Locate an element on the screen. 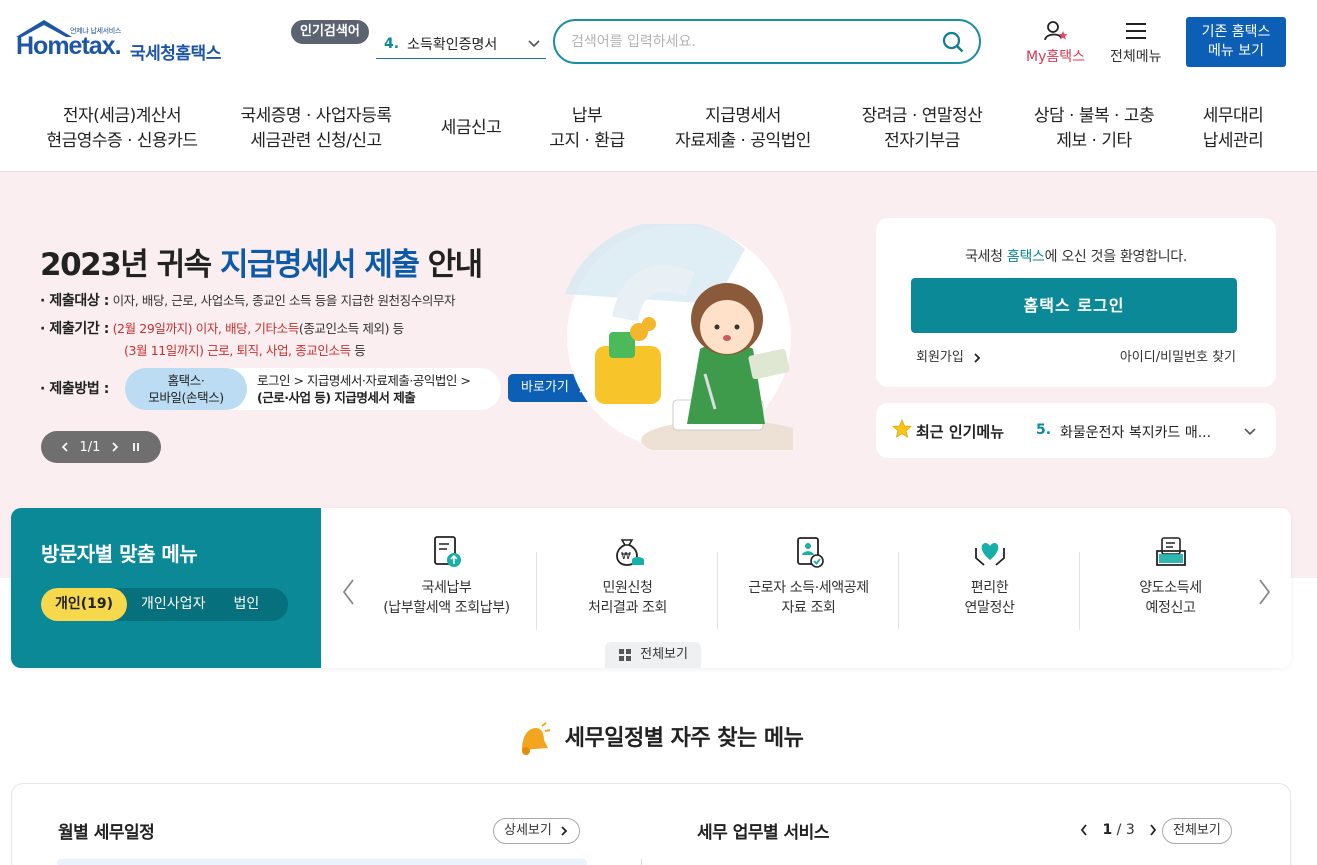 The image size is (1317, 865). logo-sub: 국세청홈택스 is located at coordinates (175, 54).